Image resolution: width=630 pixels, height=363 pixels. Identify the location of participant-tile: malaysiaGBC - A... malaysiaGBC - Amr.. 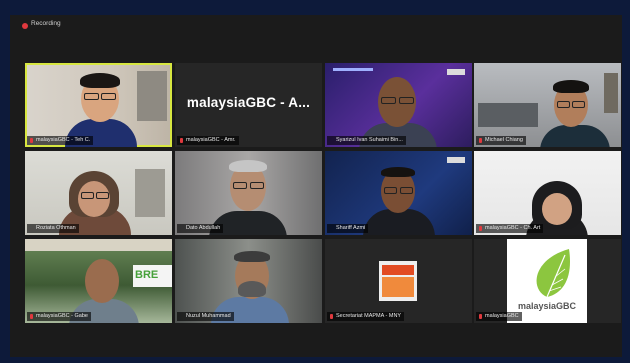
(248, 105).